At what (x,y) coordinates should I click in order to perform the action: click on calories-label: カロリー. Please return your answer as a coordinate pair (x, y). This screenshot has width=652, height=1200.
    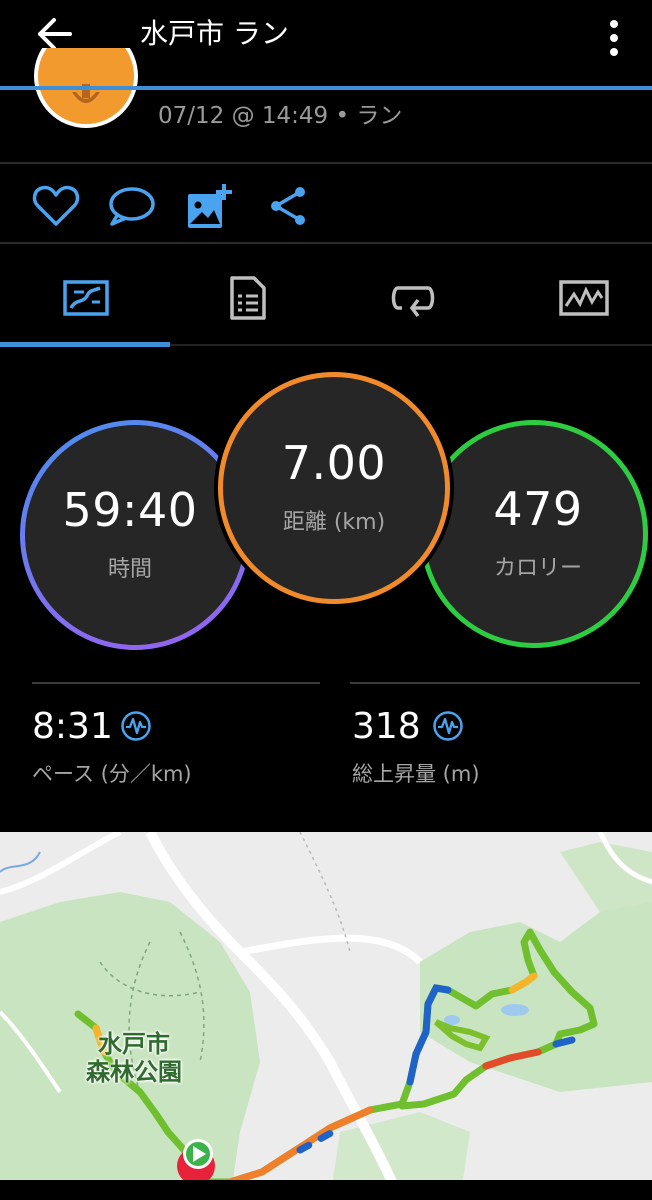
    Looking at the image, I should click on (537, 568).